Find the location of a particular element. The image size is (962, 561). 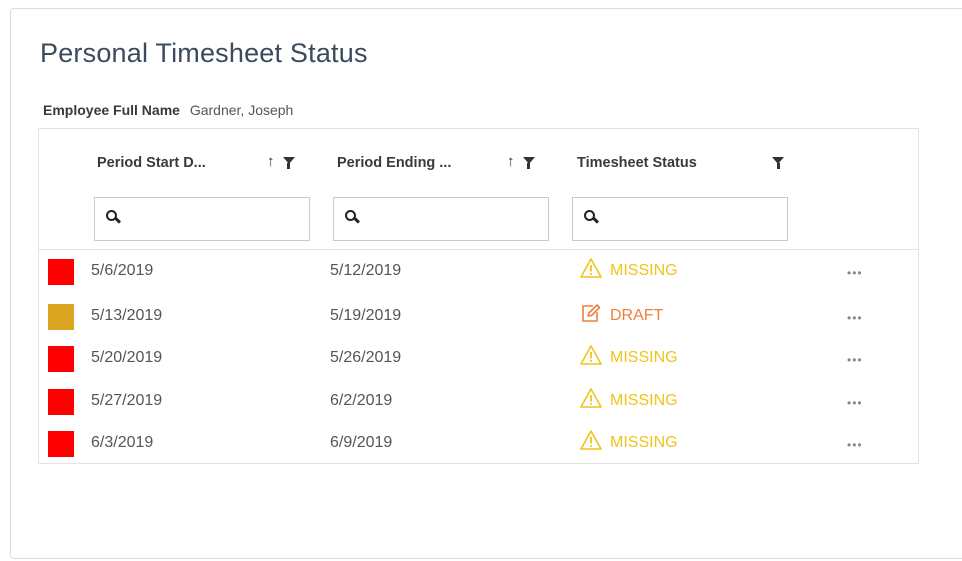

filter-period-start is located at coordinates (202, 219).